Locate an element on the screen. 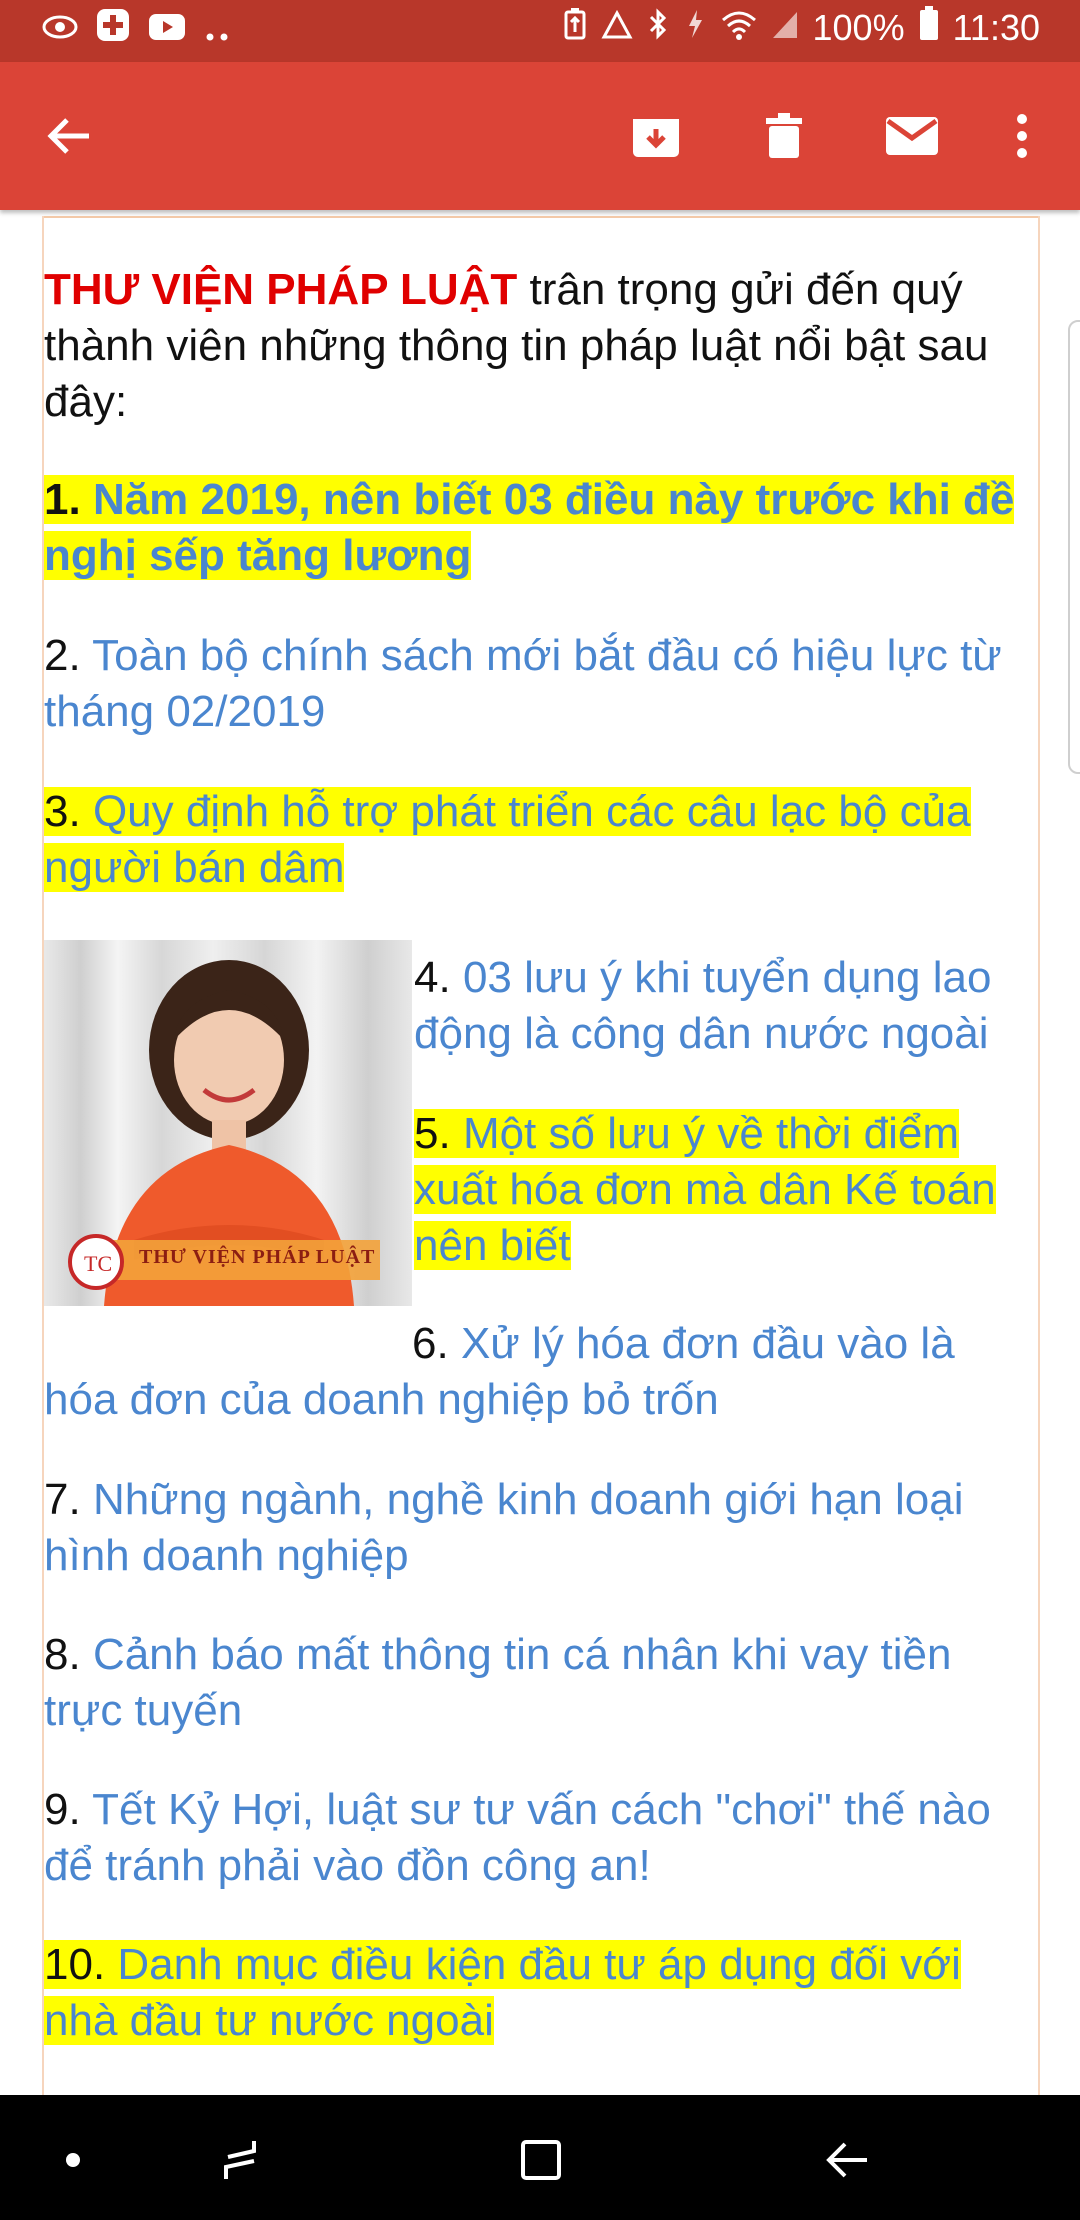 The height and width of the screenshot is (2220, 1080). plus-icon is located at coordinates (113, 29).